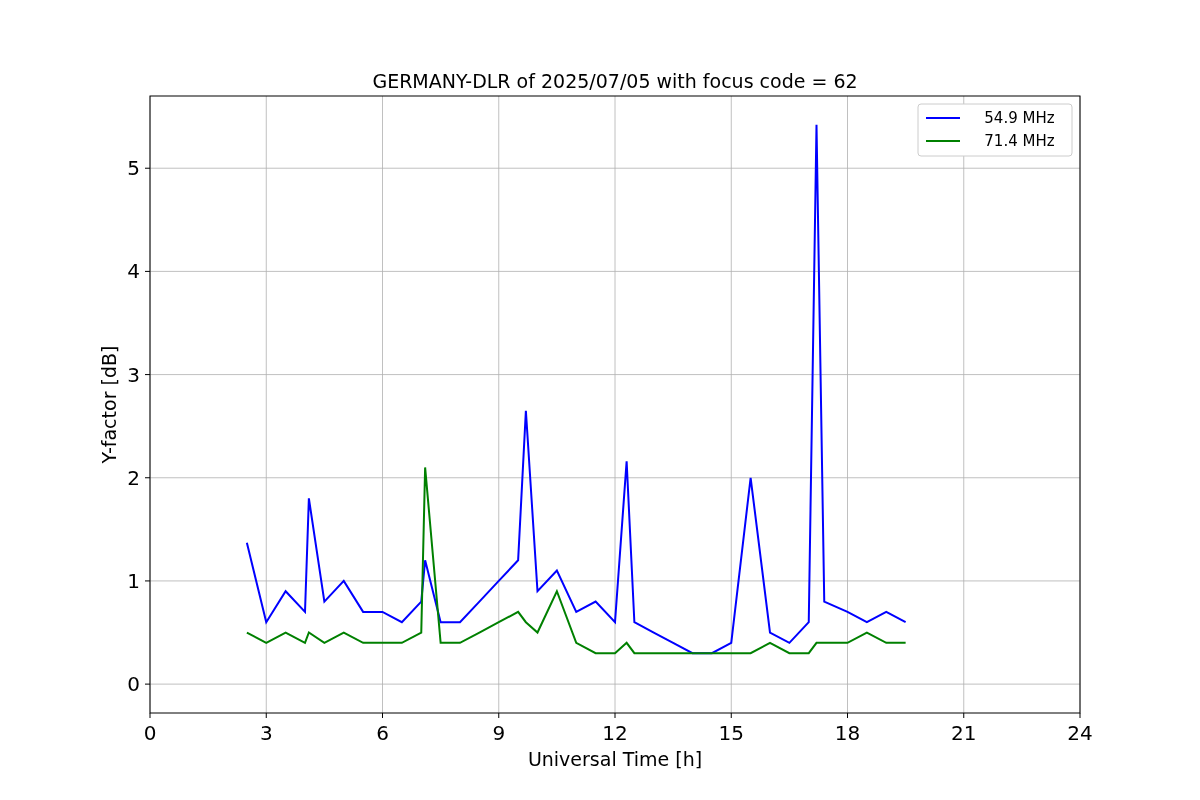 This screenshot has width=1200, height=800. I want to click on x-tick-label: 15, so click(731, 733).